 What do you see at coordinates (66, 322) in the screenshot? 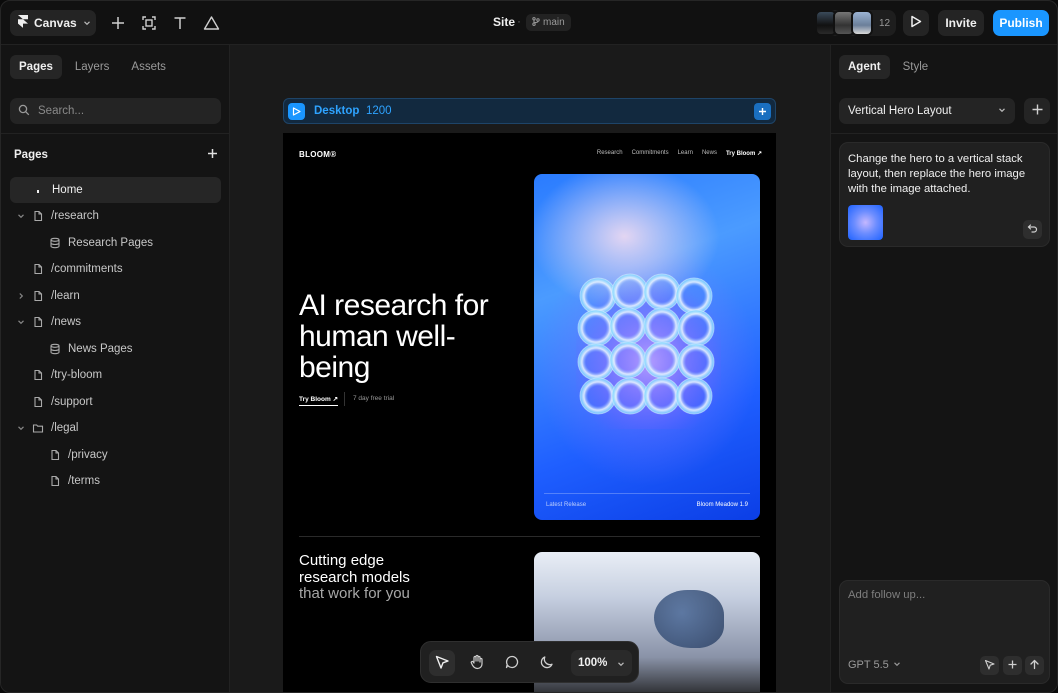
I see `page-label: /news` at bounding box center [66, 322].